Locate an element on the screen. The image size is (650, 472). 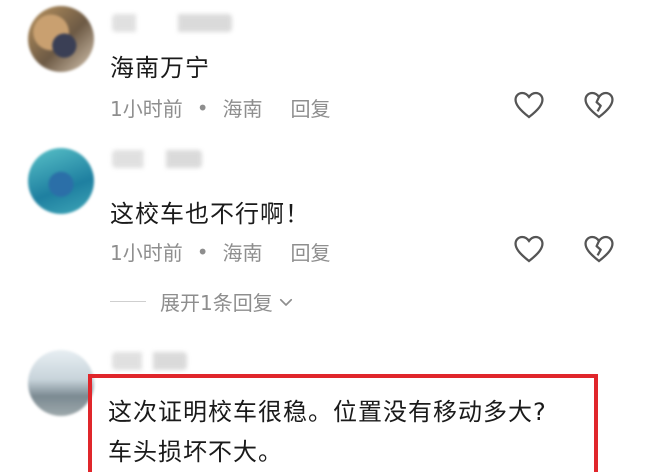
expand-replies-label: 展开1条回复 is located at coordinates (216, 303).